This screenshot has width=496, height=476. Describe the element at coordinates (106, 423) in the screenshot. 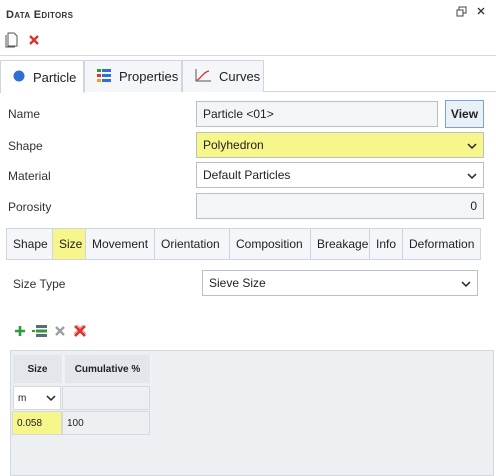

I see `grid-cell-cumulative: 100` at that location.